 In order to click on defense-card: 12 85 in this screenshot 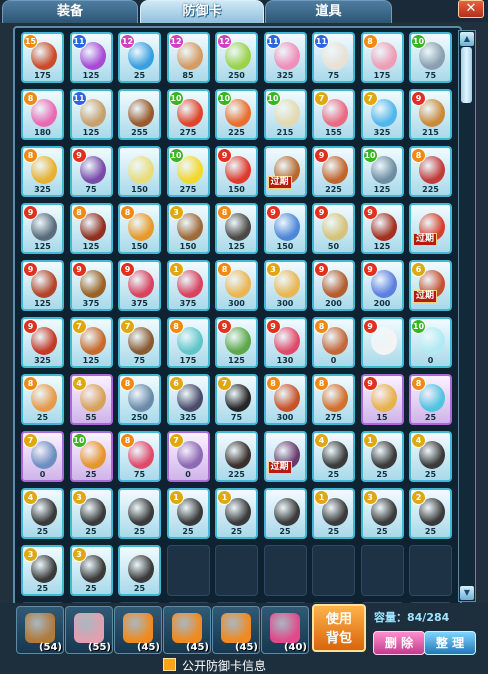, I will do `click(188, 57)`.